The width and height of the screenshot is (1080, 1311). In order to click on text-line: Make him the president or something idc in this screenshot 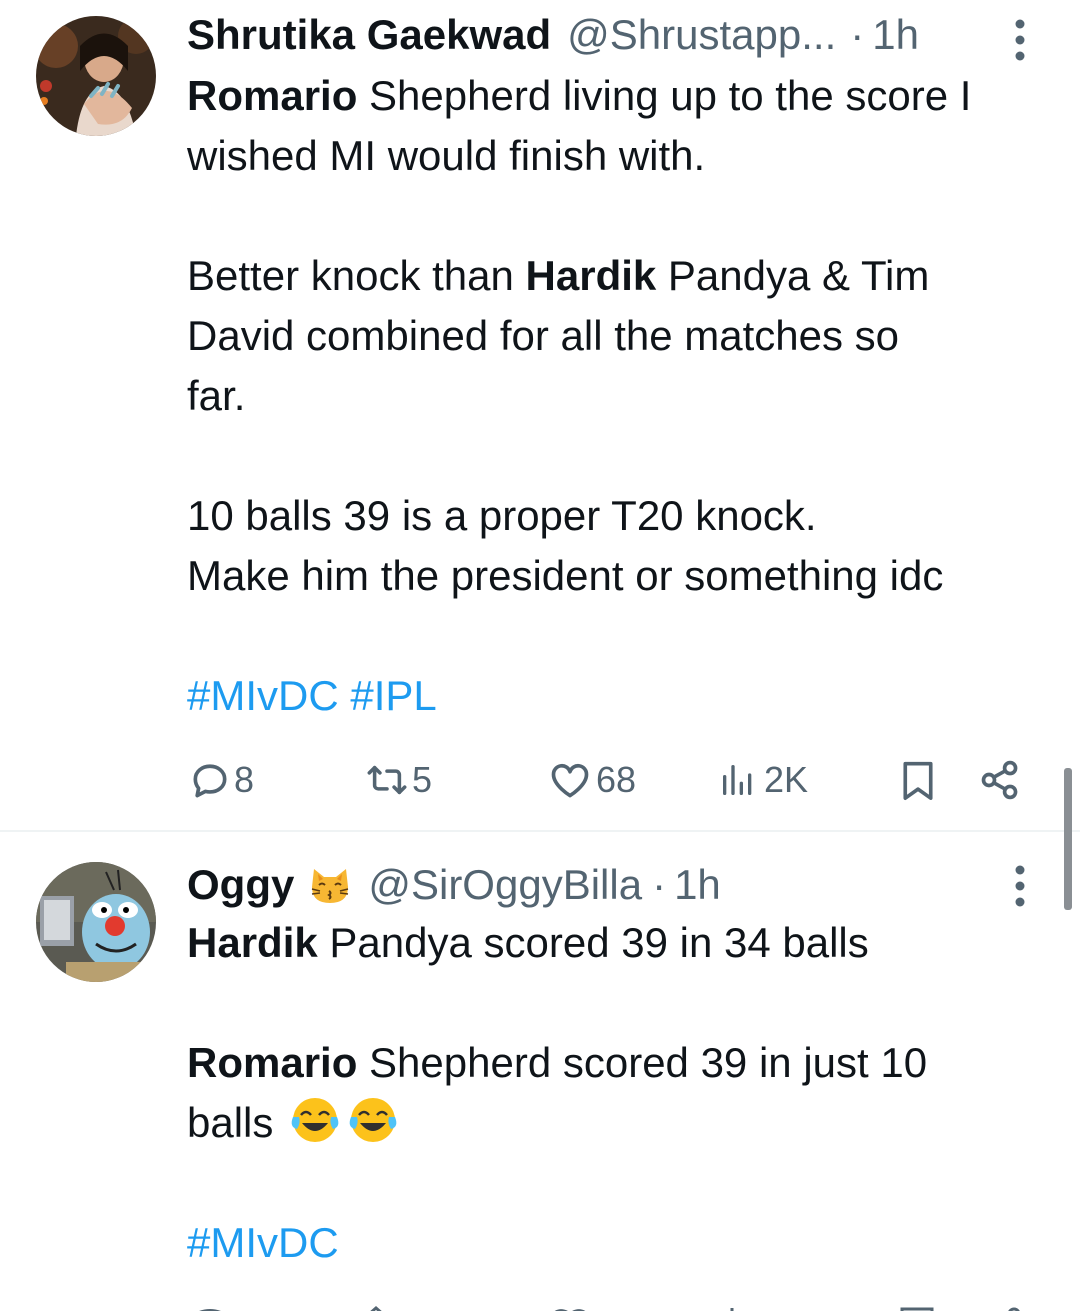, I will do `click(622, 576)`.